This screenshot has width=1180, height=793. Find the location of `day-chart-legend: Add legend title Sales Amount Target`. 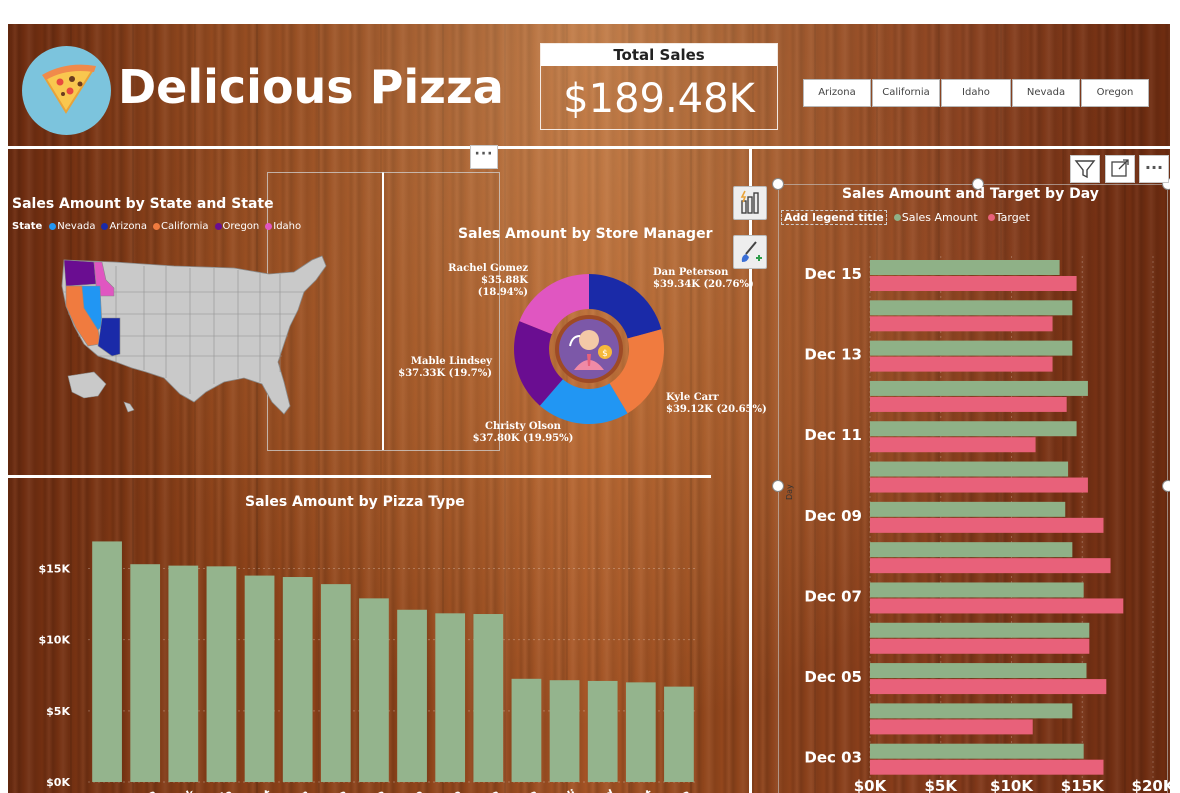

day-chart-legend: Add legend title Sales Amount Target is located at coordinates (907, 217).